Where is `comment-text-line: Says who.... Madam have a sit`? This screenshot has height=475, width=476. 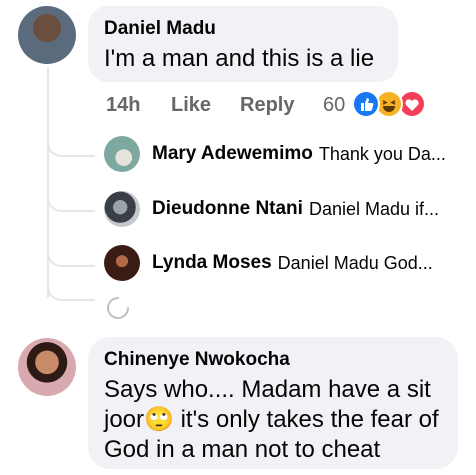
comment-text-line: Says who.... Madam have a sit is located at coordinates (267, 389).